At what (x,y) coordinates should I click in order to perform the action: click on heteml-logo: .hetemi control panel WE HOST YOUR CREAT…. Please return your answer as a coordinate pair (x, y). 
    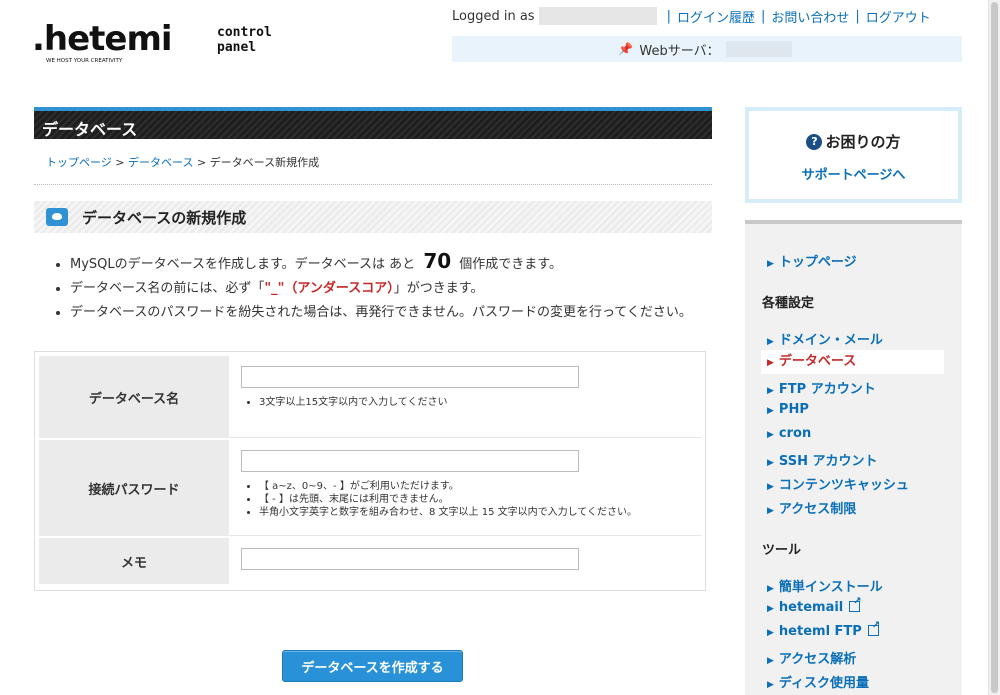
    Looking at the image, I should click on (182, 41).